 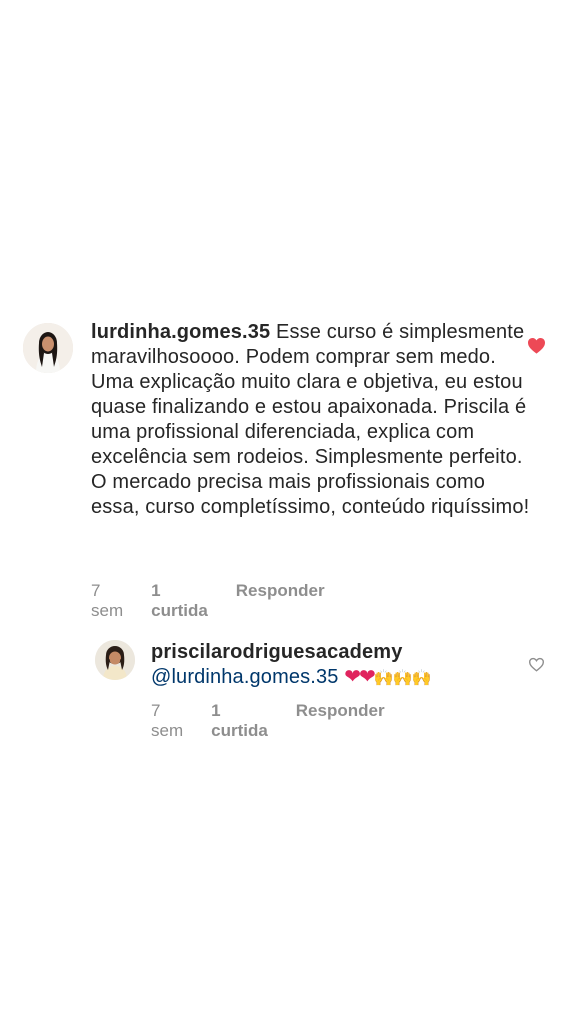 What do you see at coordinates (402, 678) in the screenshot?
I see `raised-hands-emoji: 🙌🙌🙌` at bounding box center [402, 678].